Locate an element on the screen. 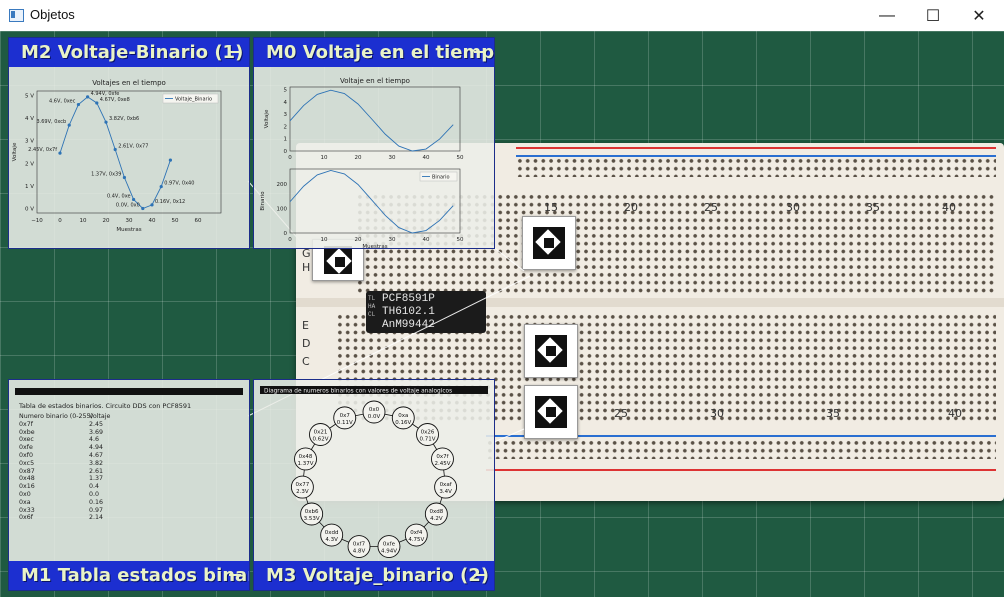  y-tick-label: 2 is located at coordinates (286, 127).